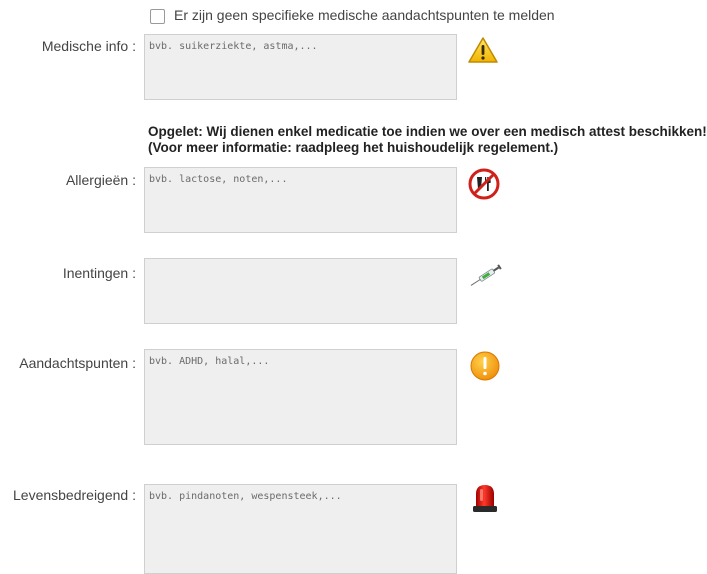  Describe the element at coordinates (74, 495) in the screenshot. I see `levensbedreigend-label: Levensbedreigend :` at that location.